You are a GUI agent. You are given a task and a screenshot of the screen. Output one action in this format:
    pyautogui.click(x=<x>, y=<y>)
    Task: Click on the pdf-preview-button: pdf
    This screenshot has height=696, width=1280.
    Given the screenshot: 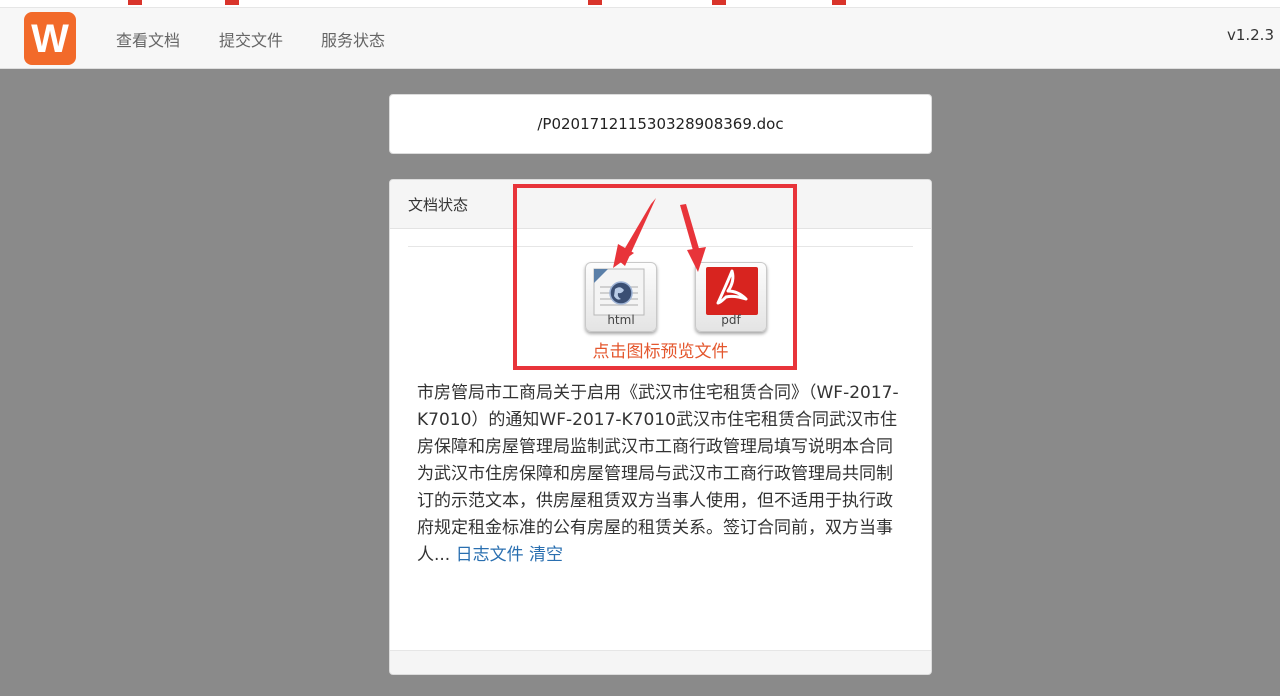 What is the action you would take?
    pyautogui.click(x=731, y=297)
    